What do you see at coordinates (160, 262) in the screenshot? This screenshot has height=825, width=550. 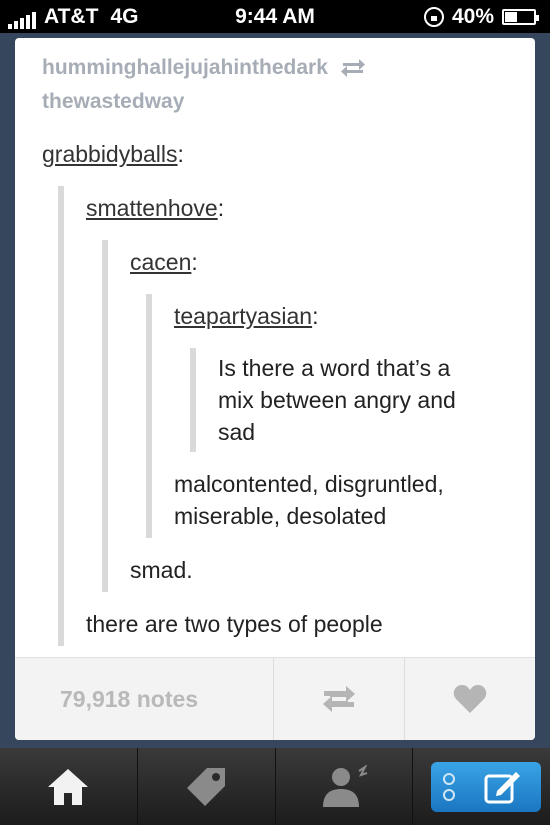 I see `username-link: cacen` at bounding box center [160, 262].